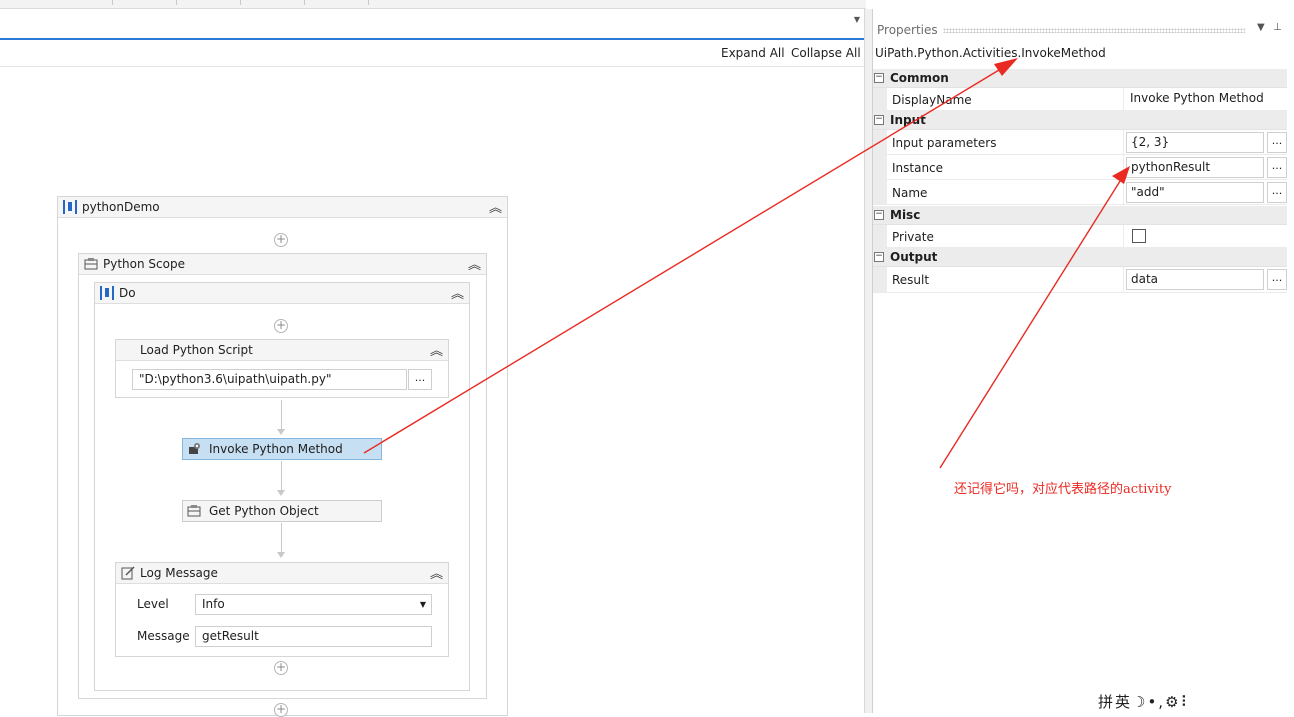  I want to click on property-name: Name, so click(910, 193).